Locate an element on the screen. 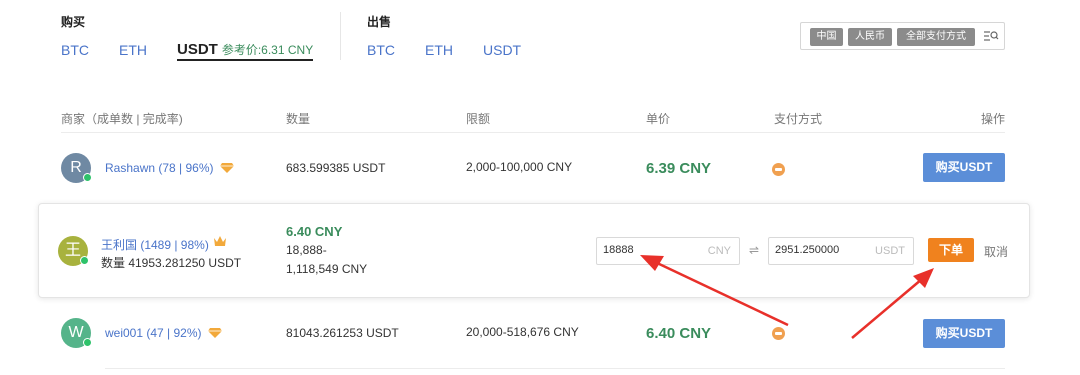 This screenshot has height=375, width=1080. country-filter-chip: 中国 is located at coordinates (826, 37).